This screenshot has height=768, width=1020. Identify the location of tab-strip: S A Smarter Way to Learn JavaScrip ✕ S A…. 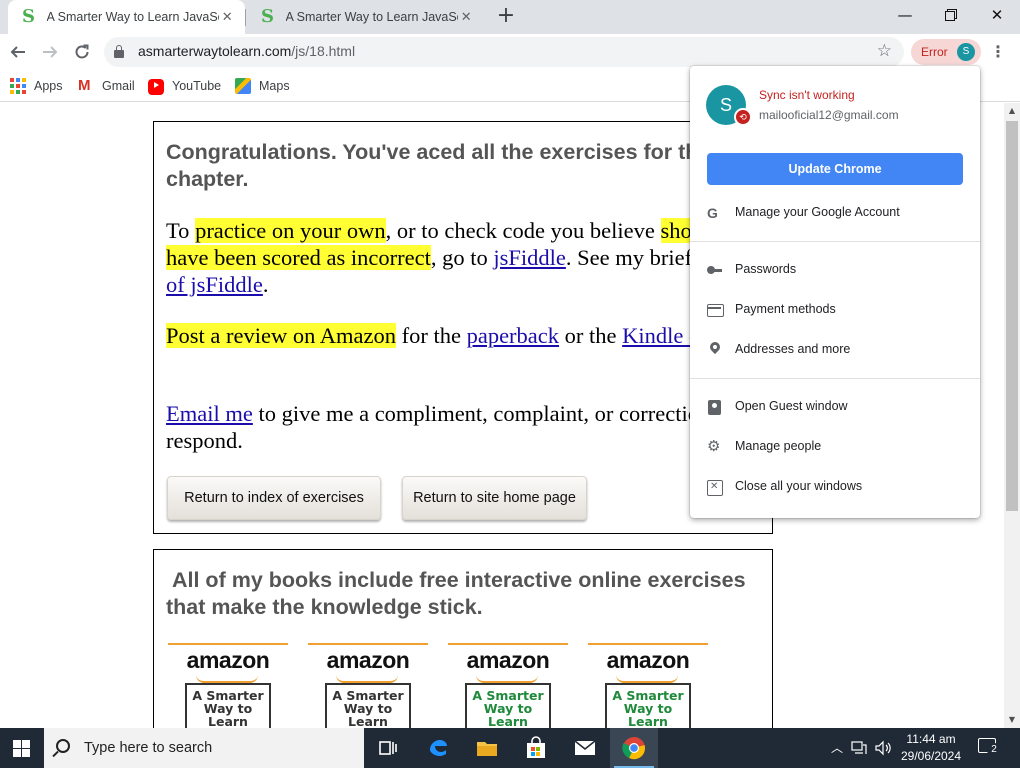
(510, 17).